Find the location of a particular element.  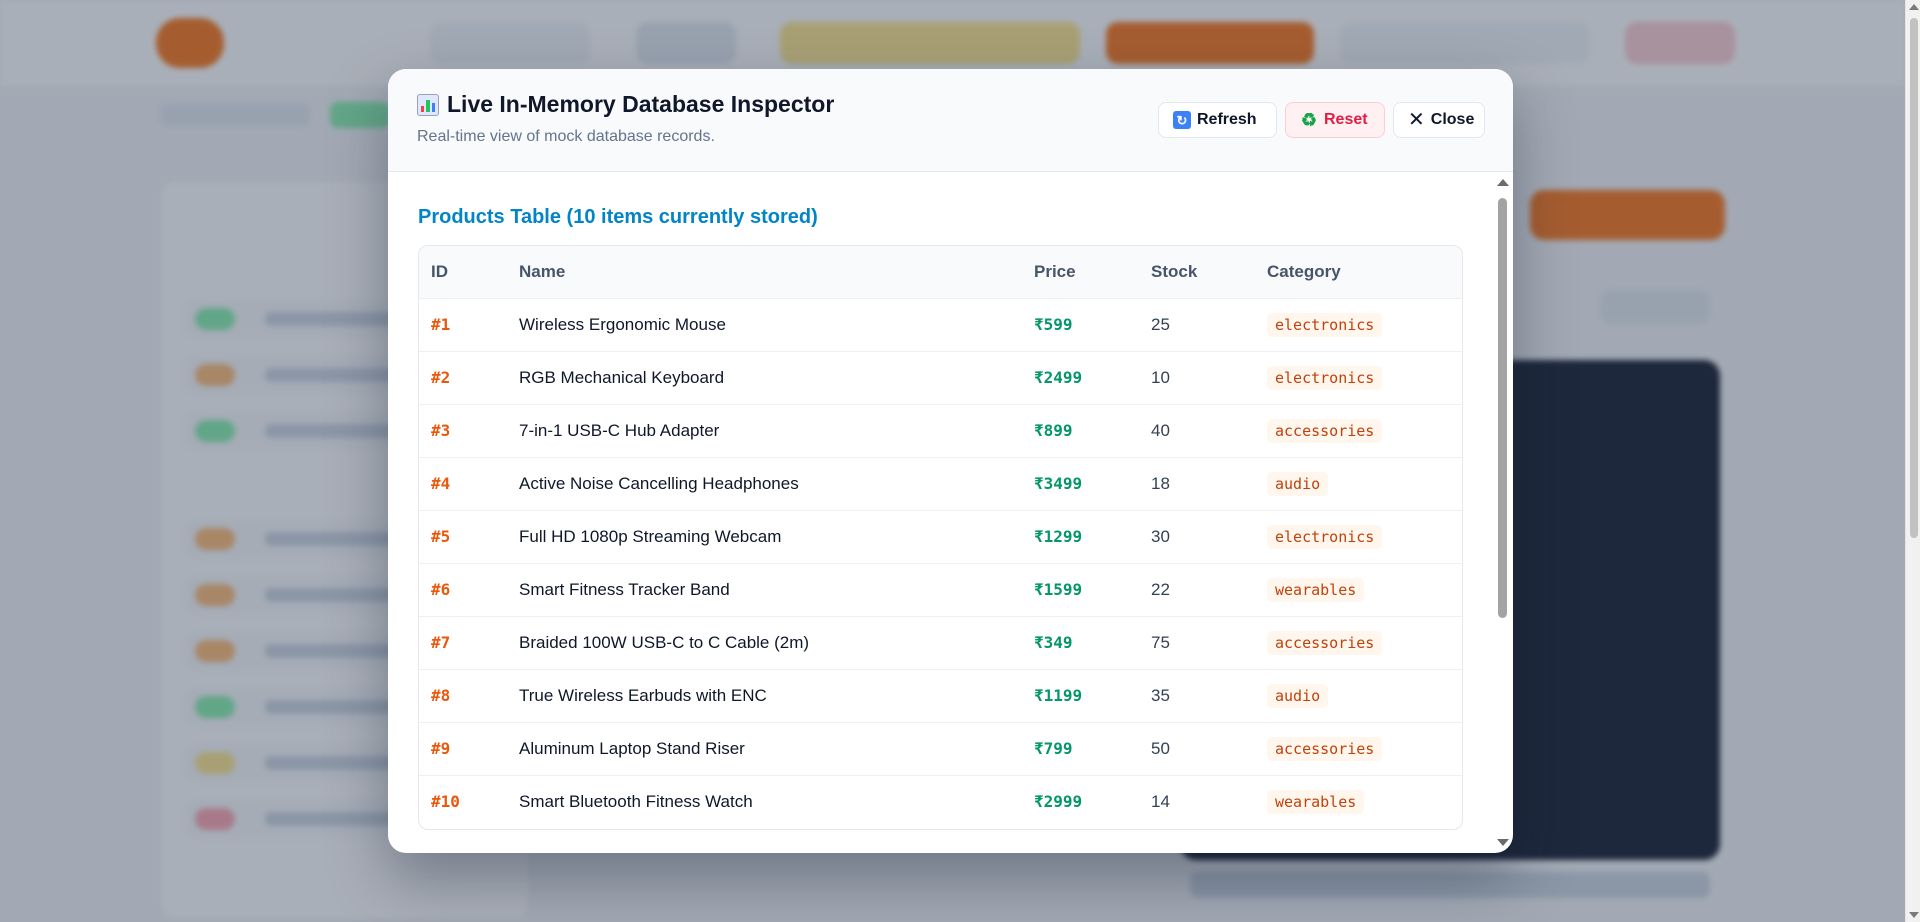

page-scrollbar-thumb is located at coordinates (1914, 278).